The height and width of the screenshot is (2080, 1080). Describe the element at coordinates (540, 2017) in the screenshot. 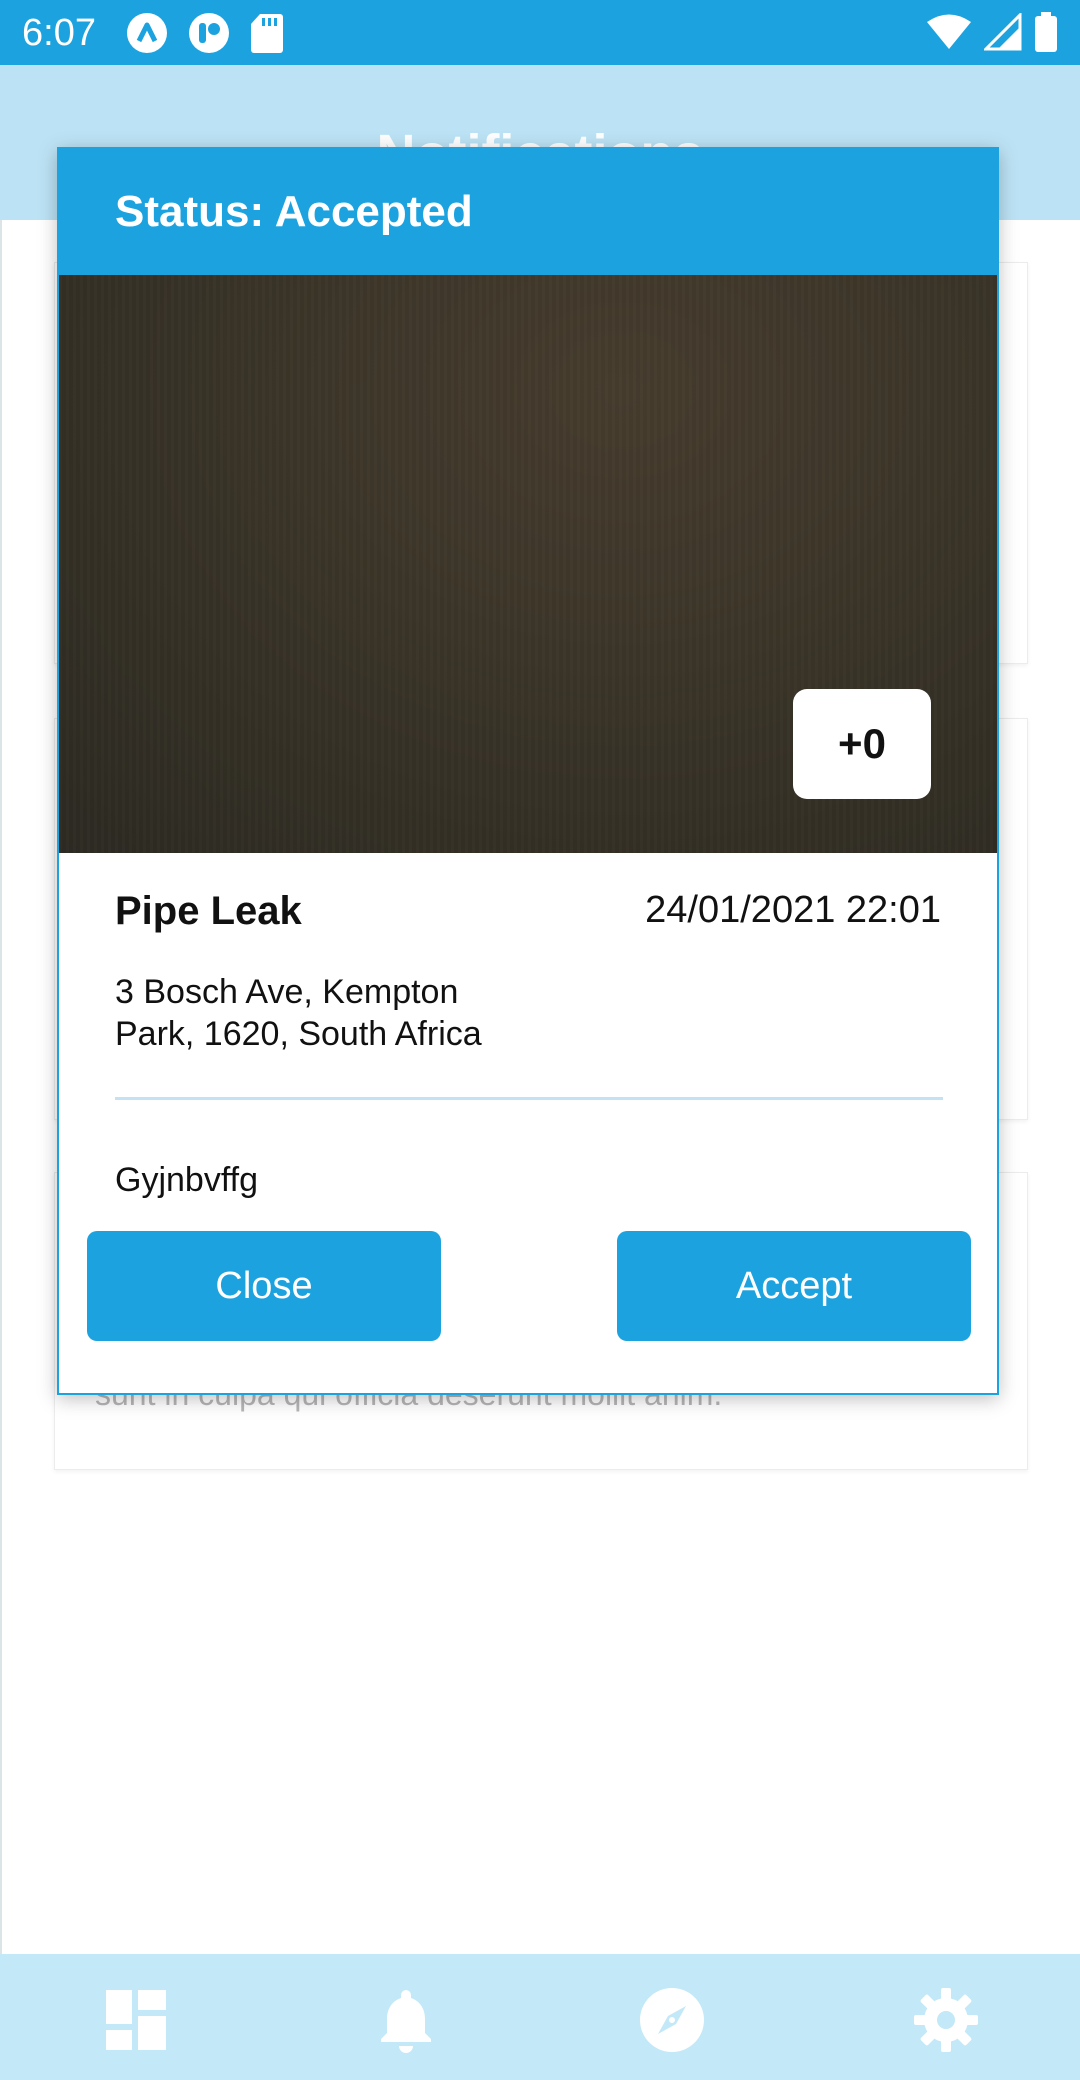

I see `bottom-navigation` at that location.